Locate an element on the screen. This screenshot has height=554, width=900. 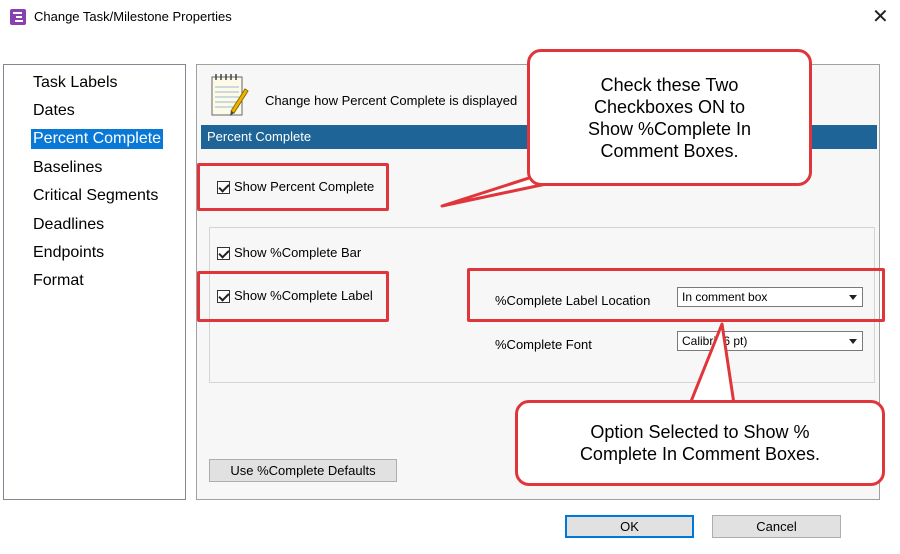
highlight-label-location is located at coordinates (676, 295).